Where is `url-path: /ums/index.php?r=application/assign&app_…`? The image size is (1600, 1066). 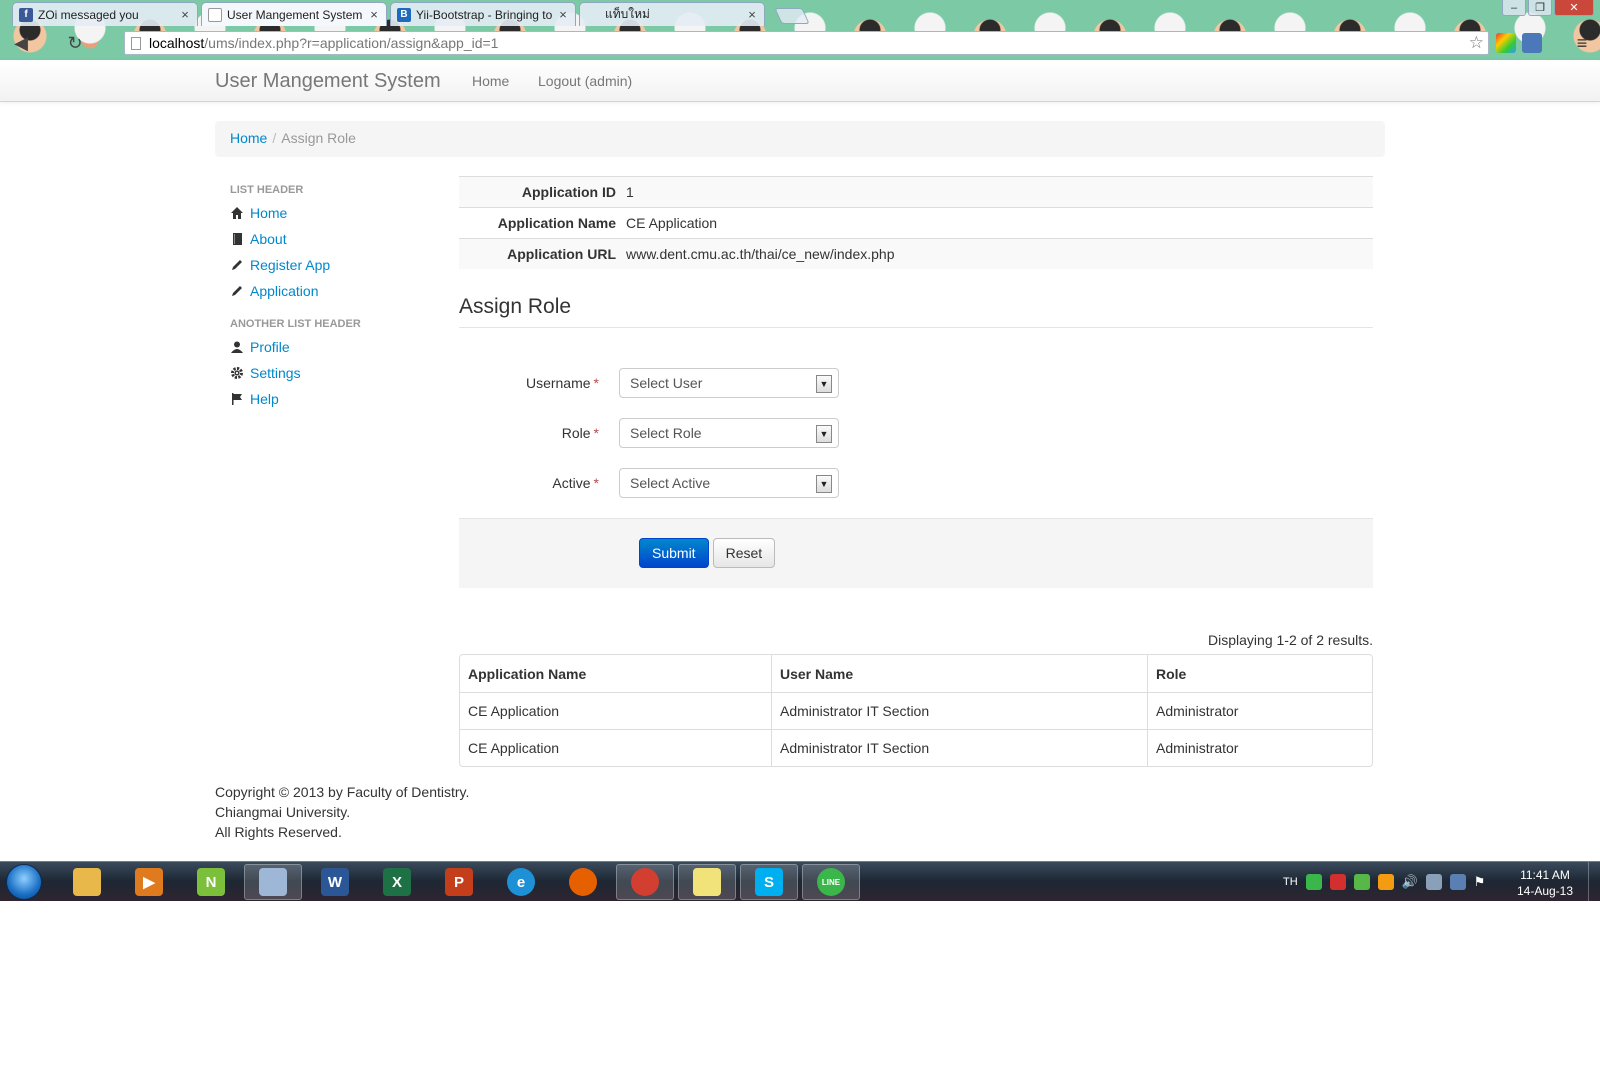
url-path: /ums/index.php?r=application/assign&app_… is located at coordinates (351, 43).